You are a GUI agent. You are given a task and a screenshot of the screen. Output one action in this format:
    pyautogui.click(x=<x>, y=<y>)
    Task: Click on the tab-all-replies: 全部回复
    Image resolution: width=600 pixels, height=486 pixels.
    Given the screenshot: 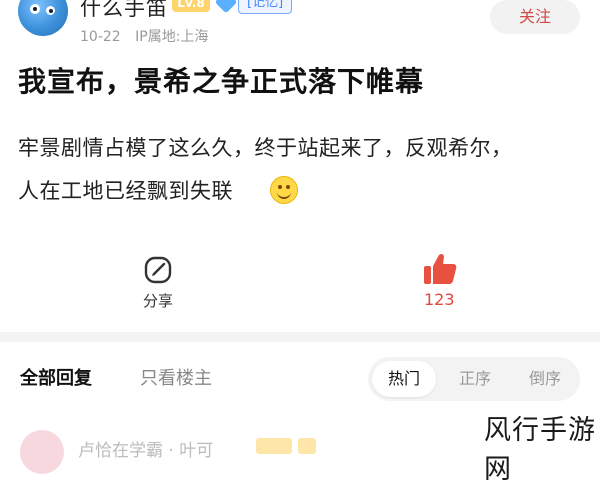 What is the action you would take?
    pyautogui.click(x=56, y=377)
    